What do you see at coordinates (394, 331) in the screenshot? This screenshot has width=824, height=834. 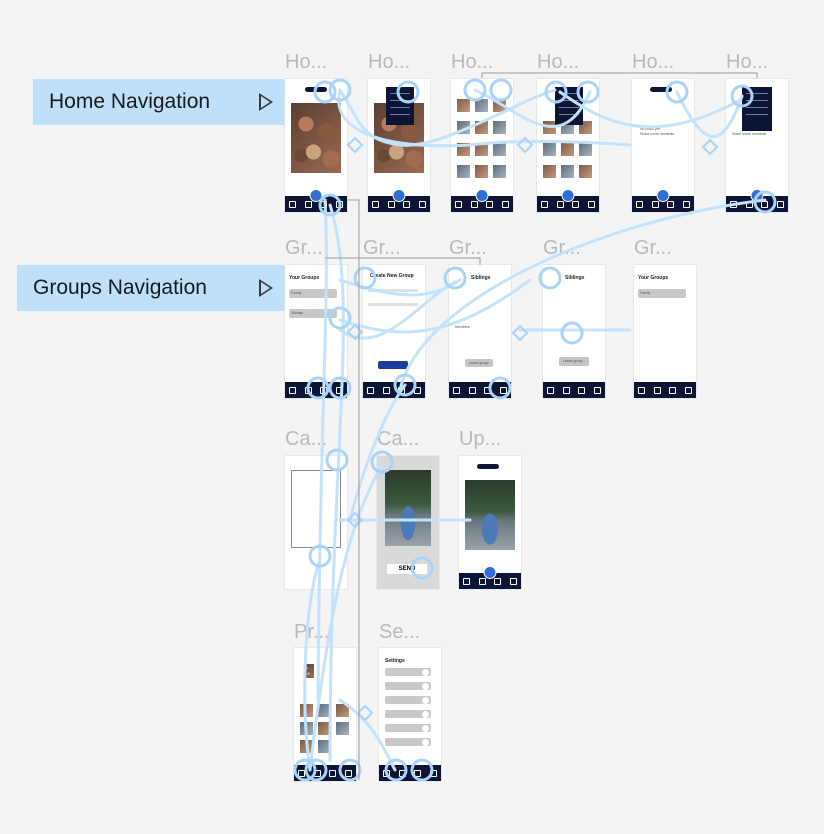 I see `screen-create-group: Create New Group` at bounding box center [394, 331].